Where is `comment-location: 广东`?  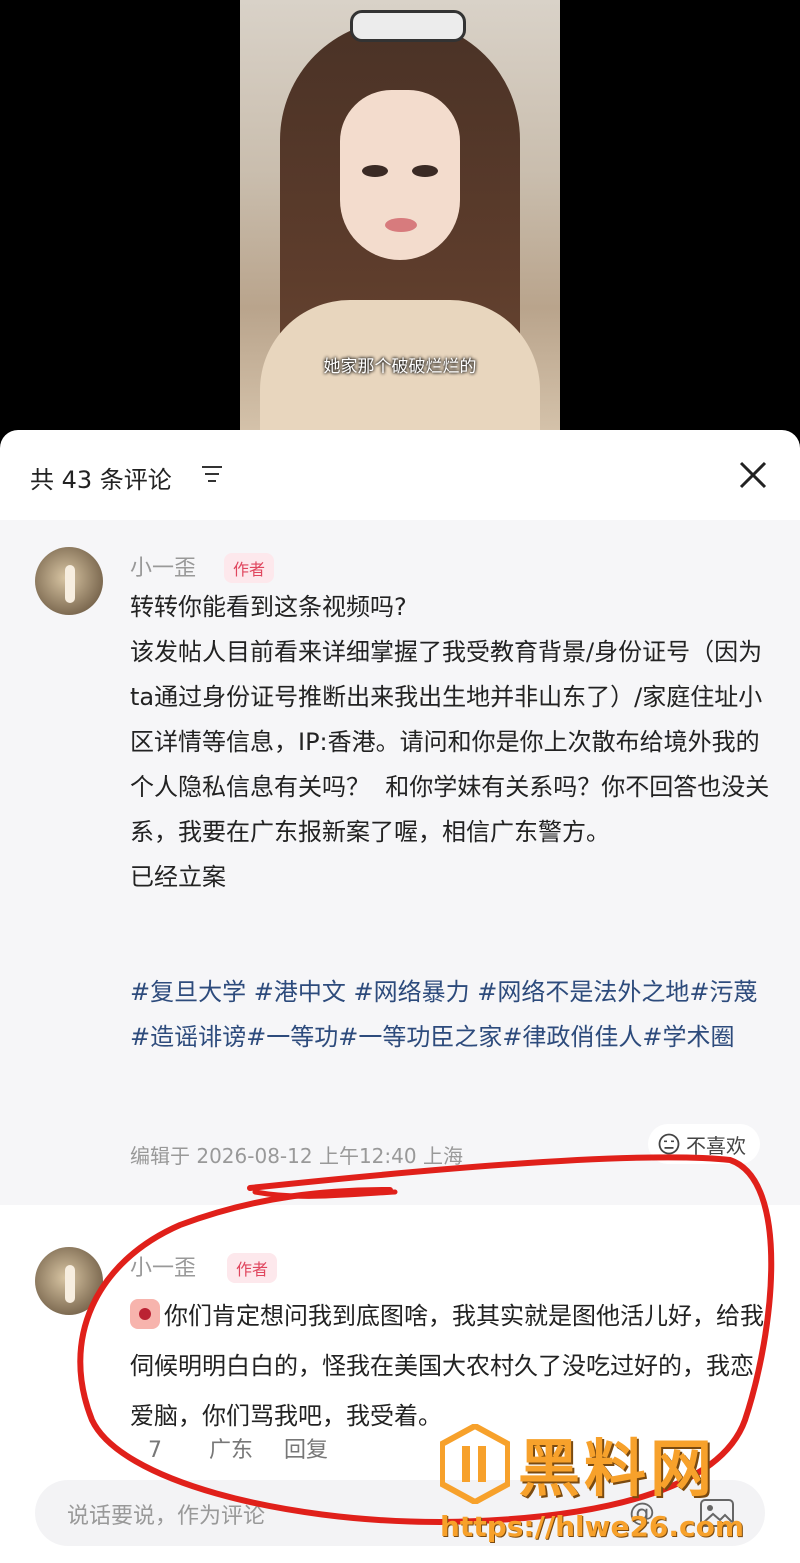
comment-location: 广东 is located at coordinates (231, 1450).